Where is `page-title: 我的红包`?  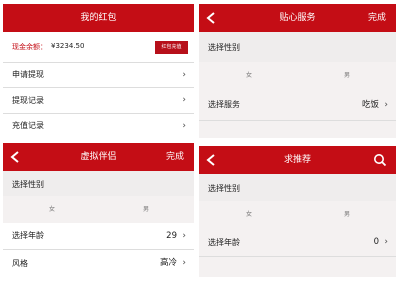
page-title: 我的红包 is located at coordinates (98, 18).